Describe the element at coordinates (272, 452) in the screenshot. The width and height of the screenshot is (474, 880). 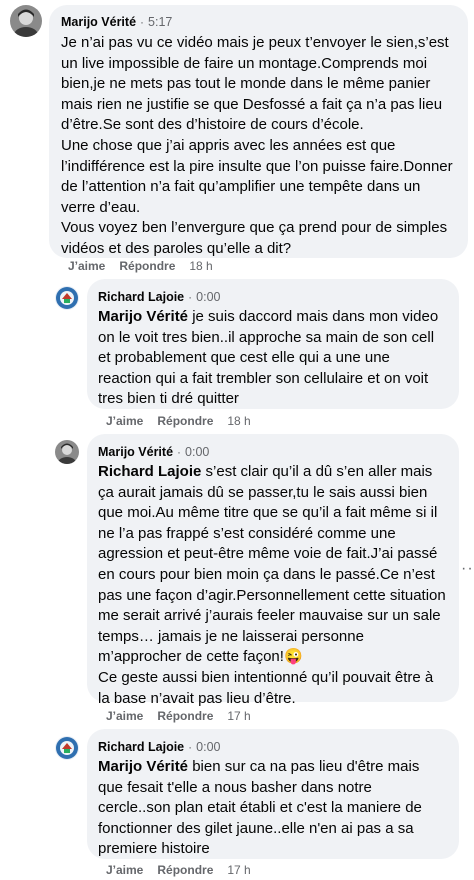
I see `comment-header: Marijo Vérité · 0:00` at that location.